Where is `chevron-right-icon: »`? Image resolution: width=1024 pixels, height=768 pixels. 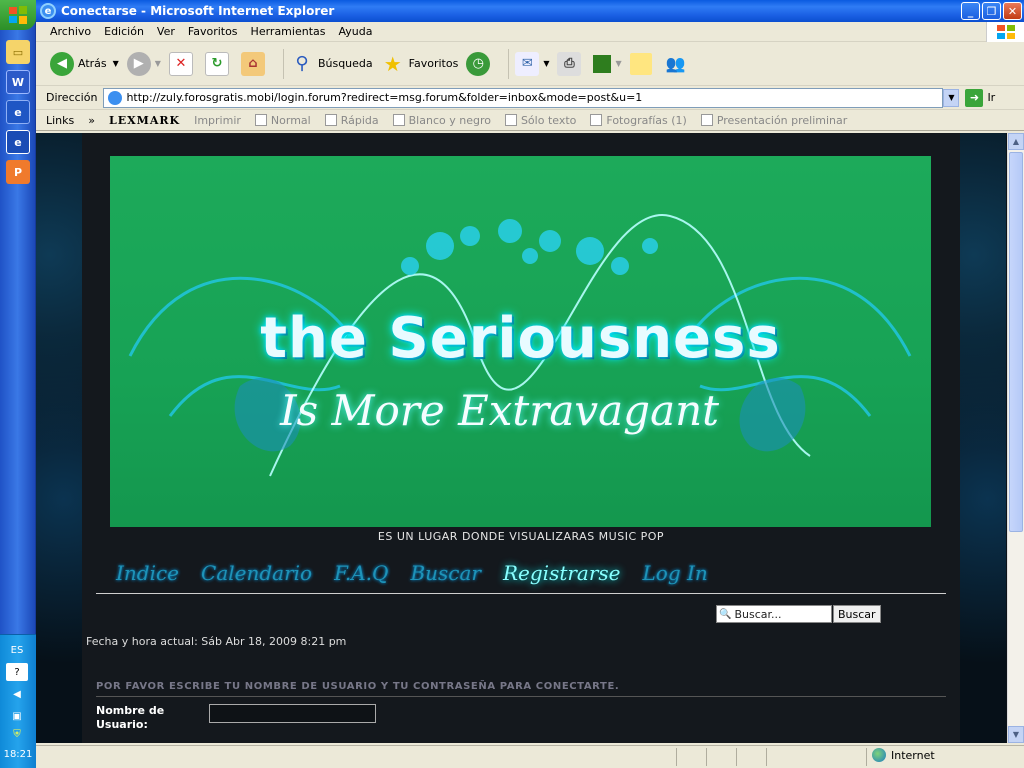
chevron-right-icon: » is located at coordinates (91, 120).